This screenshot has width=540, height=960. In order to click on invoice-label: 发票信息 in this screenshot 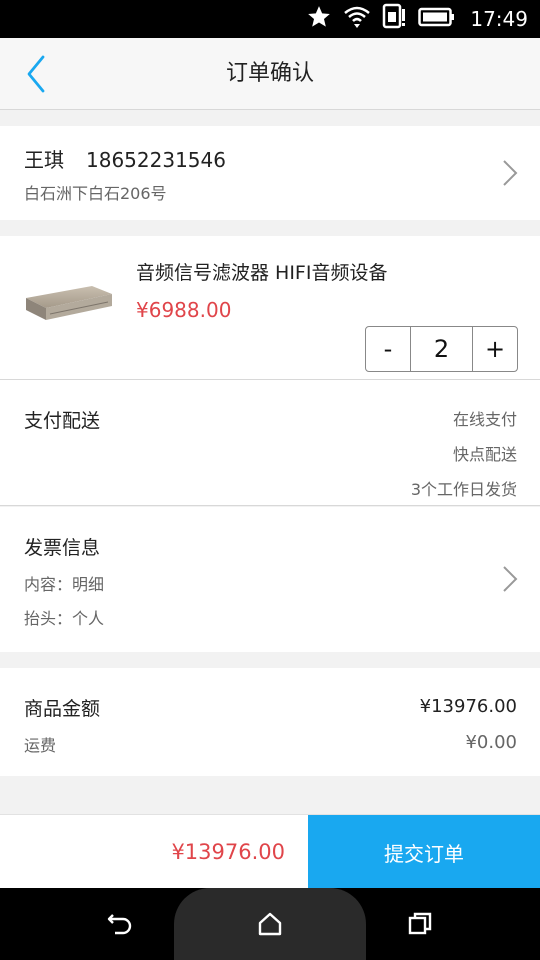, I will do `click(62, 548)`.